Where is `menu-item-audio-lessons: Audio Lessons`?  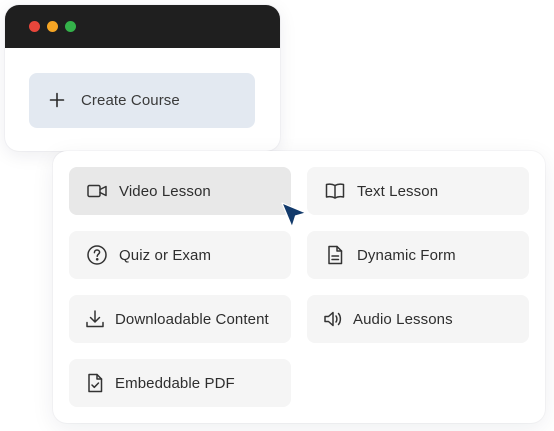 menu-item-audio-lessons: Audio Lessons is located at coordinates (418, 319).